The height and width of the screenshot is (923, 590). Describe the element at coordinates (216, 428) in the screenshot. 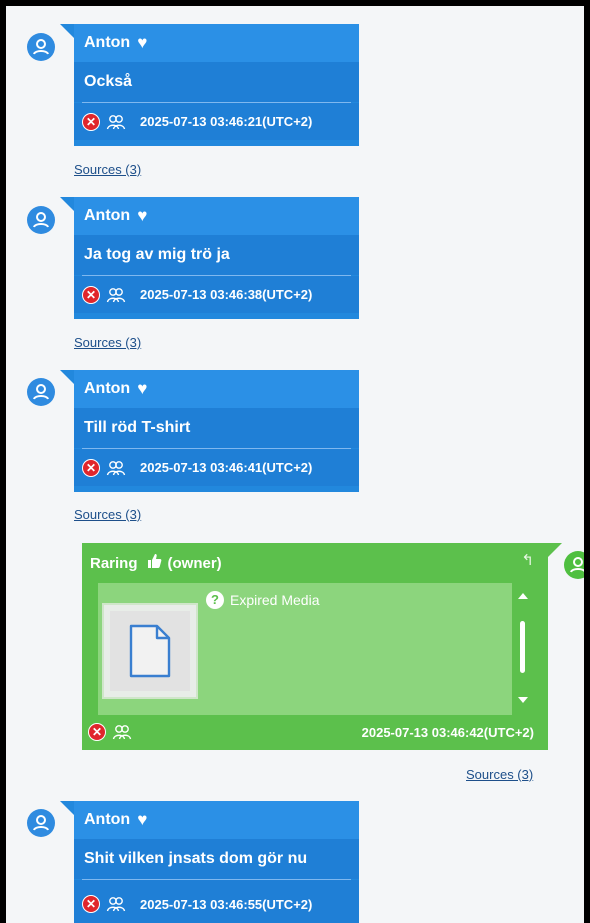

I see `message-text: Till röd T-shirt` at that location.